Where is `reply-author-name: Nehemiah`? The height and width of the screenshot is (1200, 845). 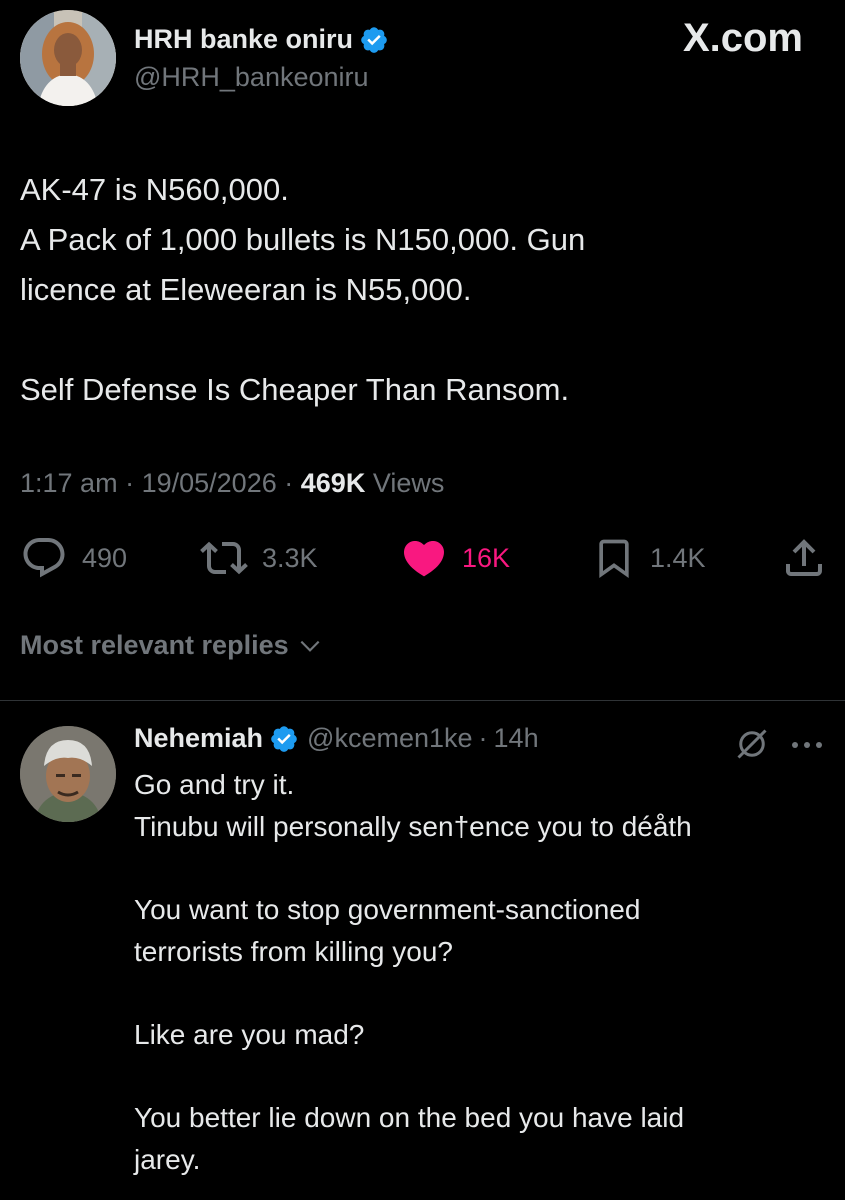 reply-author-name: Nehemiah is located at coordinates (198, 738).